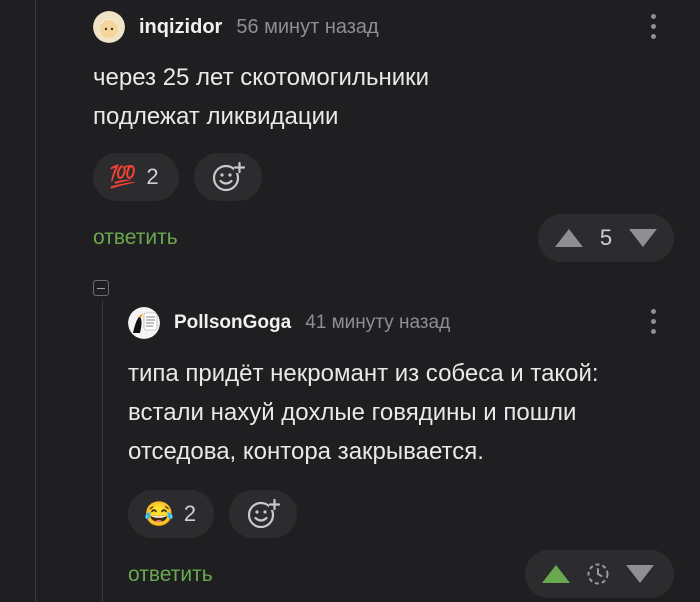 Image resolution: width=700 pixels, height=602 pixels. What do you see at coordinates (180, 27) in the screenshot?
I see `username: inqizidor` at bounding box center [180, 27].